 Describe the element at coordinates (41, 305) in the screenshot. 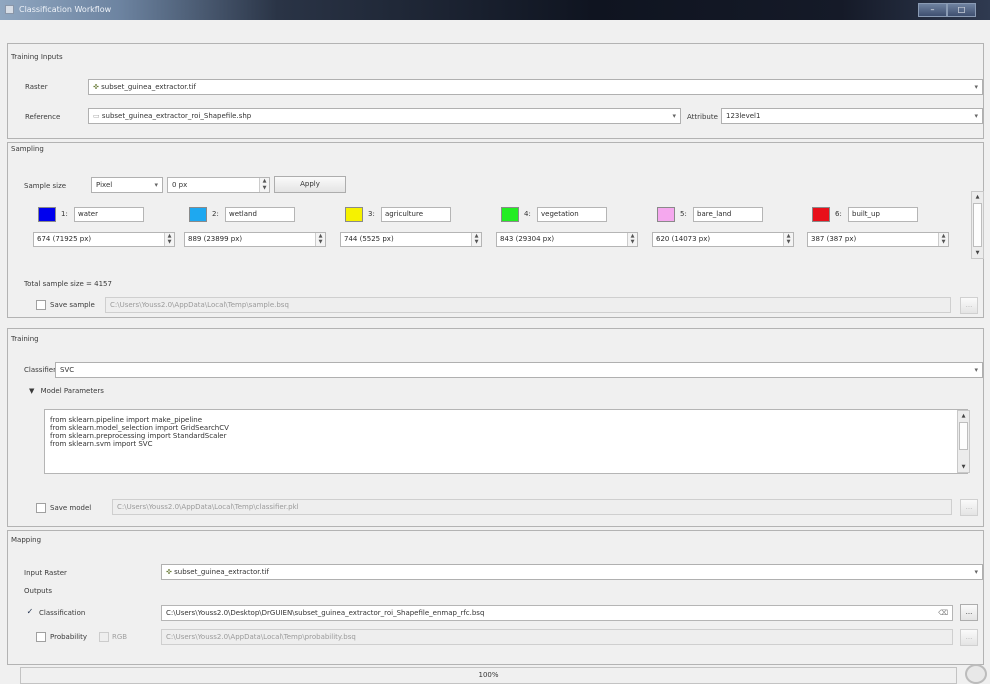

I see `save-sample-checkbox` at that location.